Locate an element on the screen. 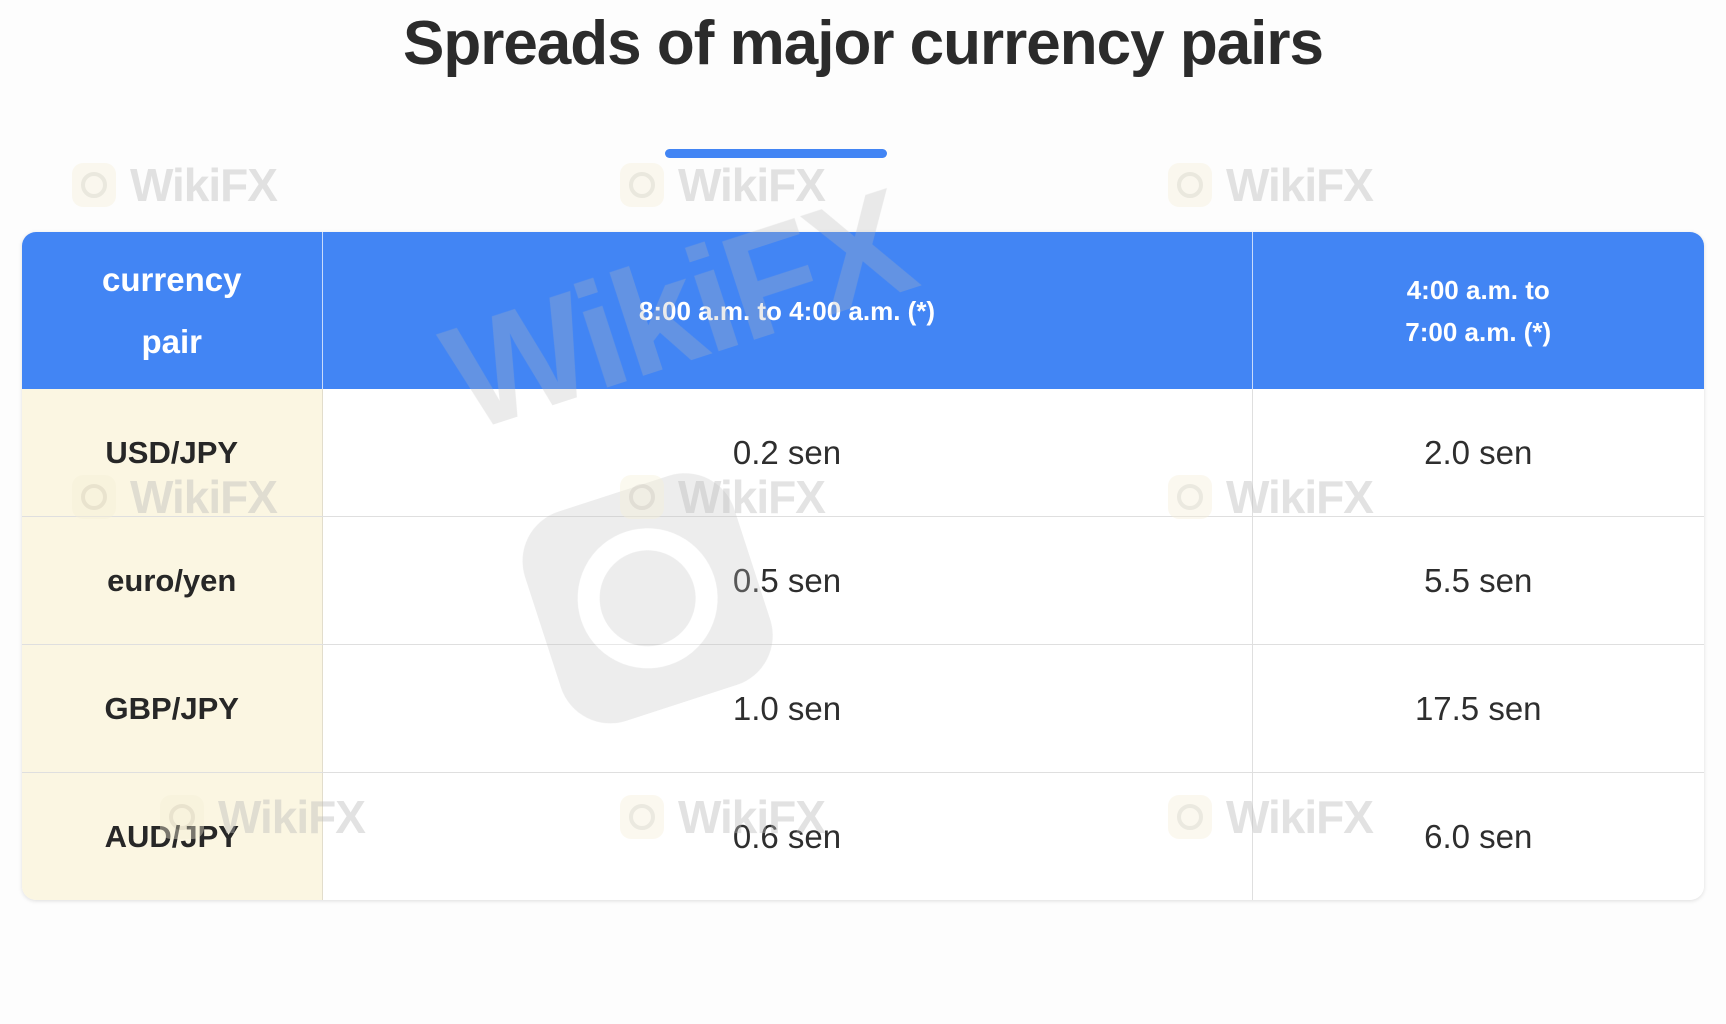 The height and width of the screenshot is (1024, 1726). title-accent-bar is located at coordinates (776, 153).